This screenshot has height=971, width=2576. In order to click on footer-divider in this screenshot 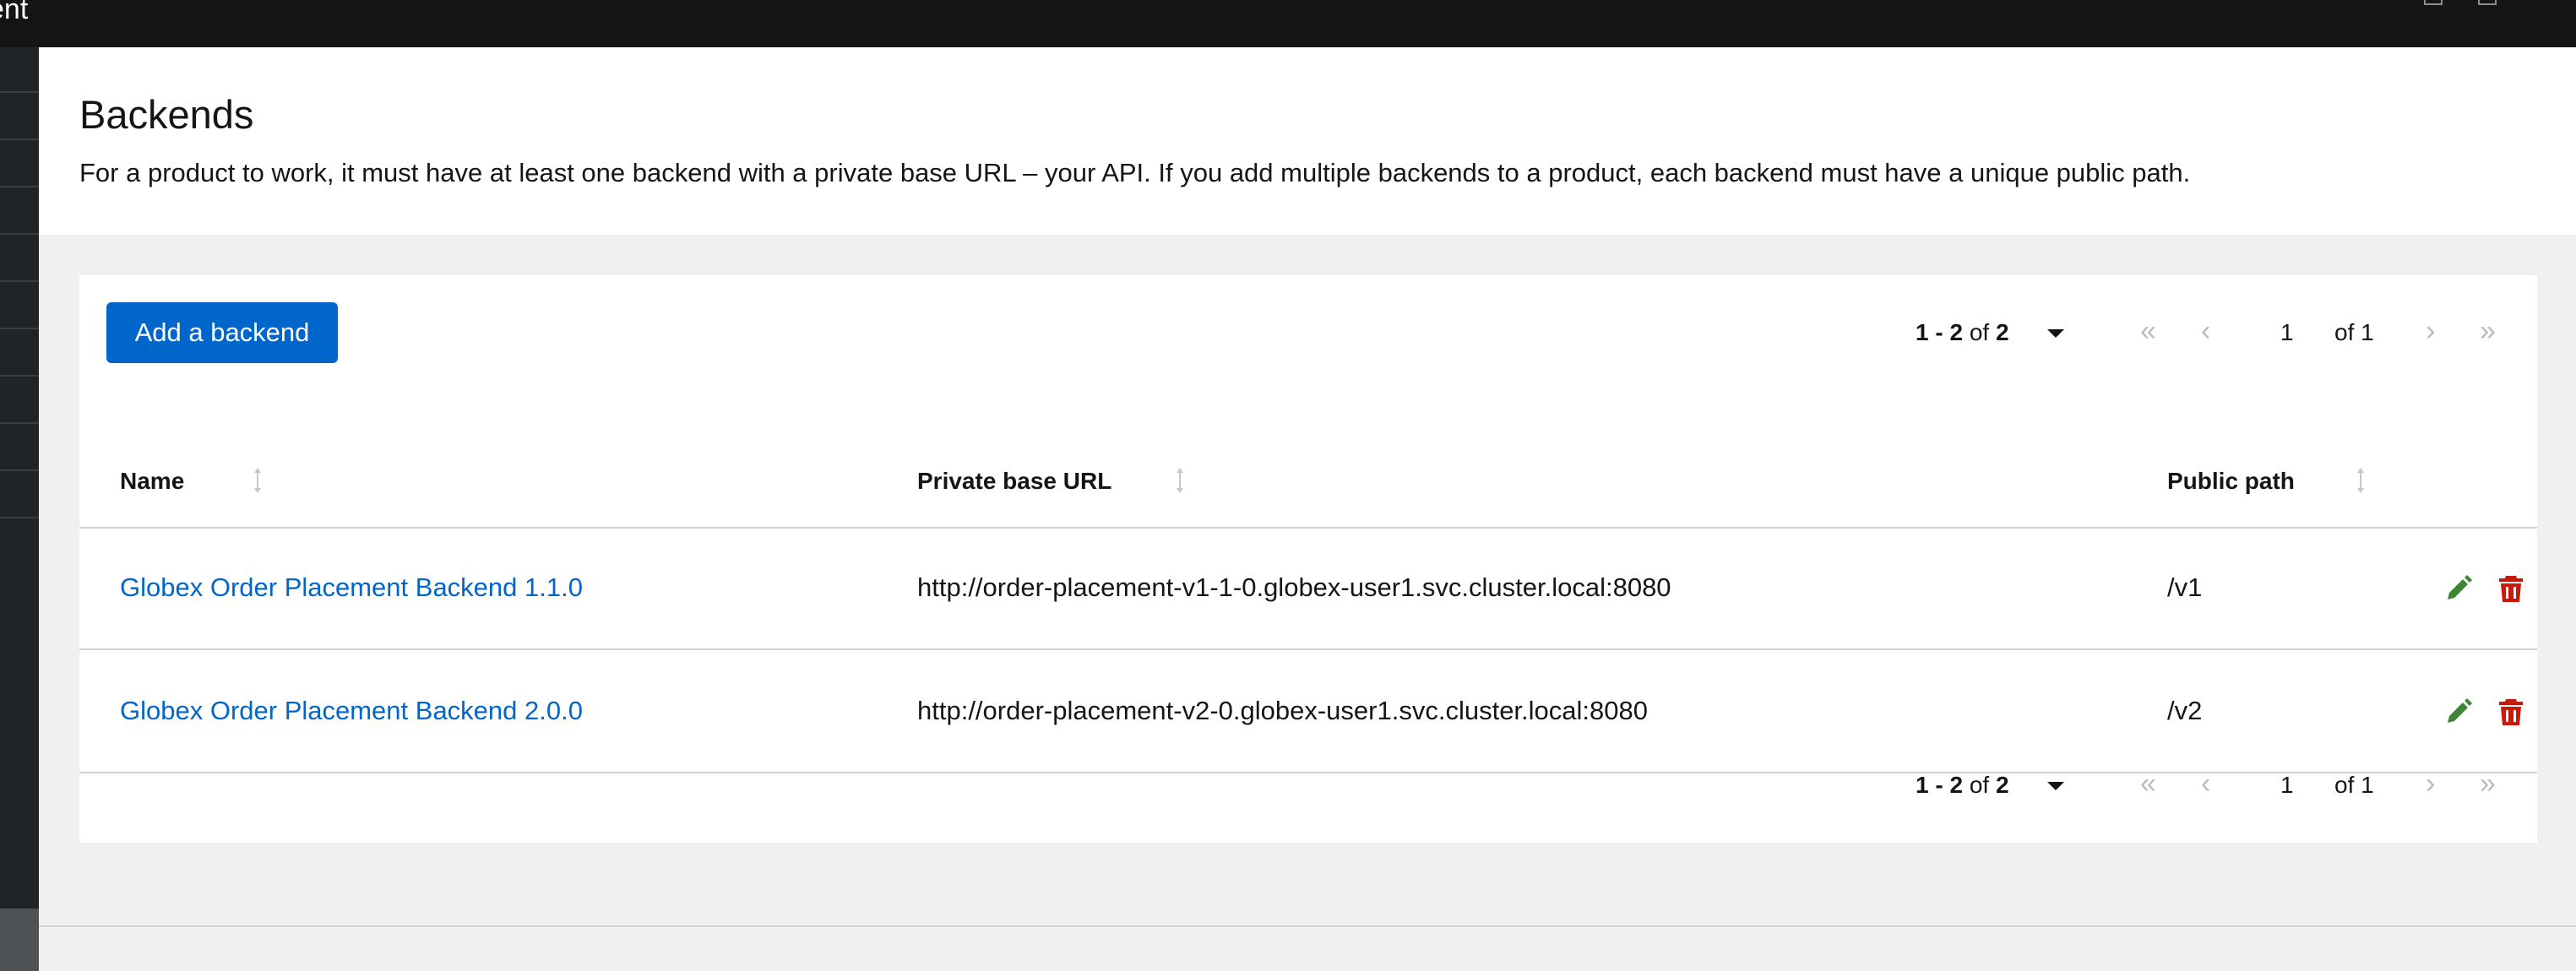, I will do `click(1307, 926)`.